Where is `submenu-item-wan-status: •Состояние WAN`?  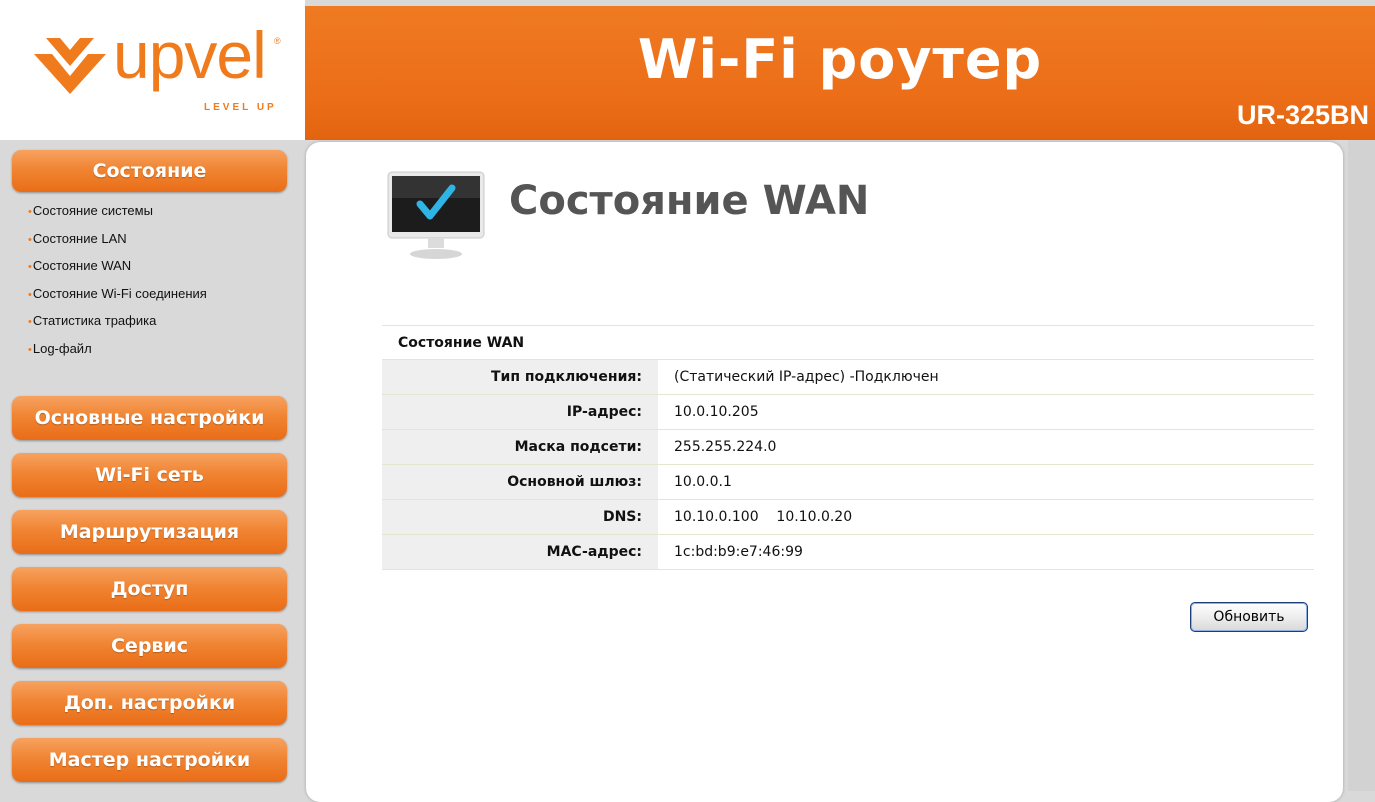
submenu-item-wan-status: •Состояние WAN is located at coordinates (117, 271).